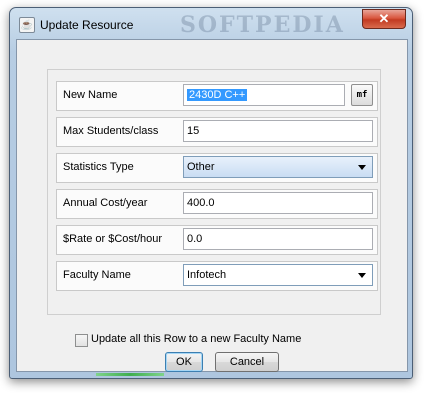 This screenshot has height=397, width=432. I want to click on ok-button: OK, so click(184, 362).